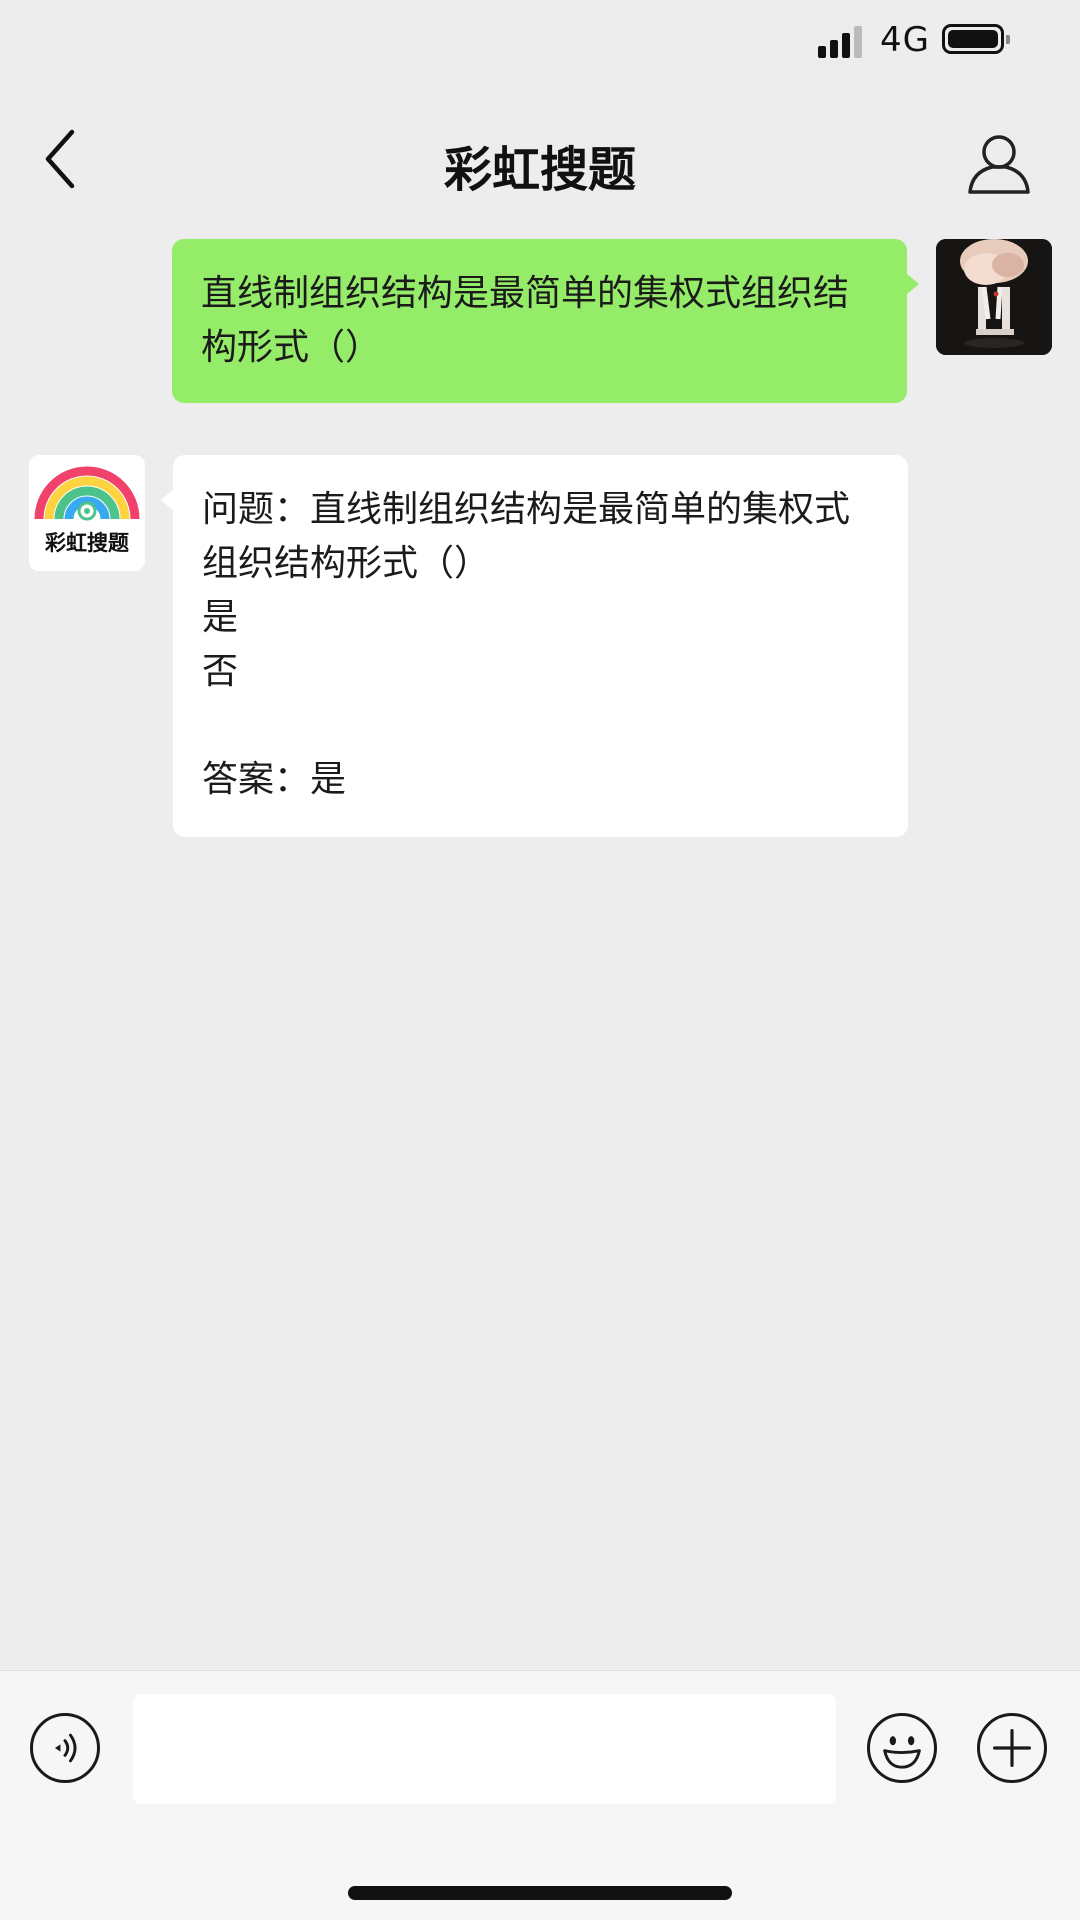 The image size is (1080, 1920). What do you see at coordinates (484, 1749) in the screenshot?
I see `message-input` at bounding box center [484, 1749].